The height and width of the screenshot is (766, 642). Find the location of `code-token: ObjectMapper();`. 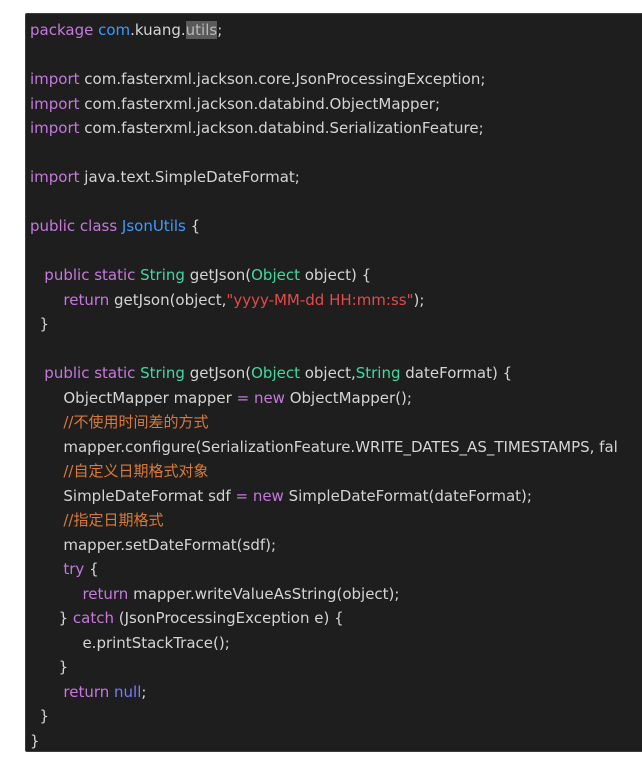

code-token: ObjectMapper(); is located at coordinates (350, 397).